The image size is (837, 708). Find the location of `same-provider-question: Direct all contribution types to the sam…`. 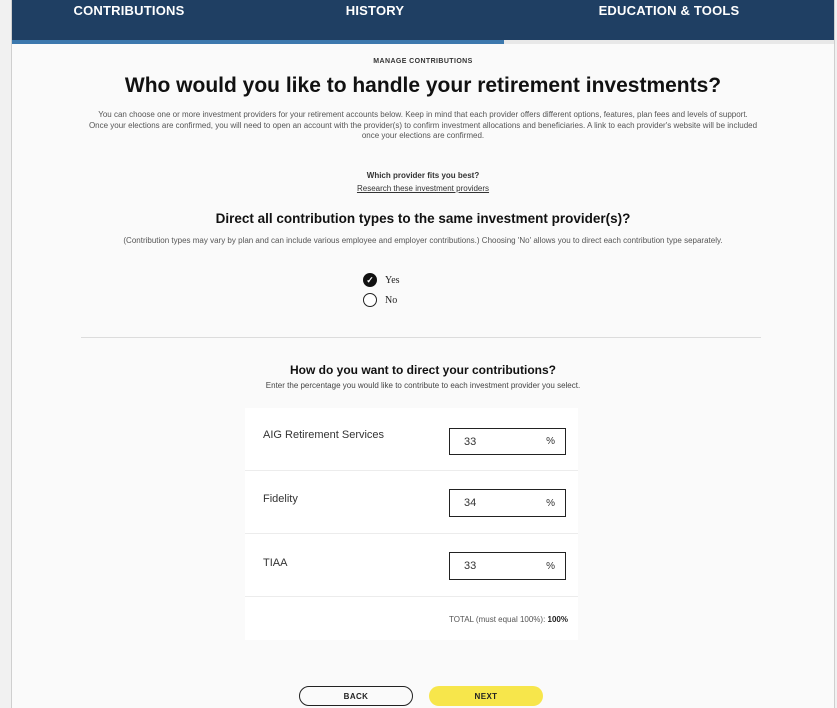

same-provider-question: Direct all contribution types to the sam… is located at coordinates (423, 218).